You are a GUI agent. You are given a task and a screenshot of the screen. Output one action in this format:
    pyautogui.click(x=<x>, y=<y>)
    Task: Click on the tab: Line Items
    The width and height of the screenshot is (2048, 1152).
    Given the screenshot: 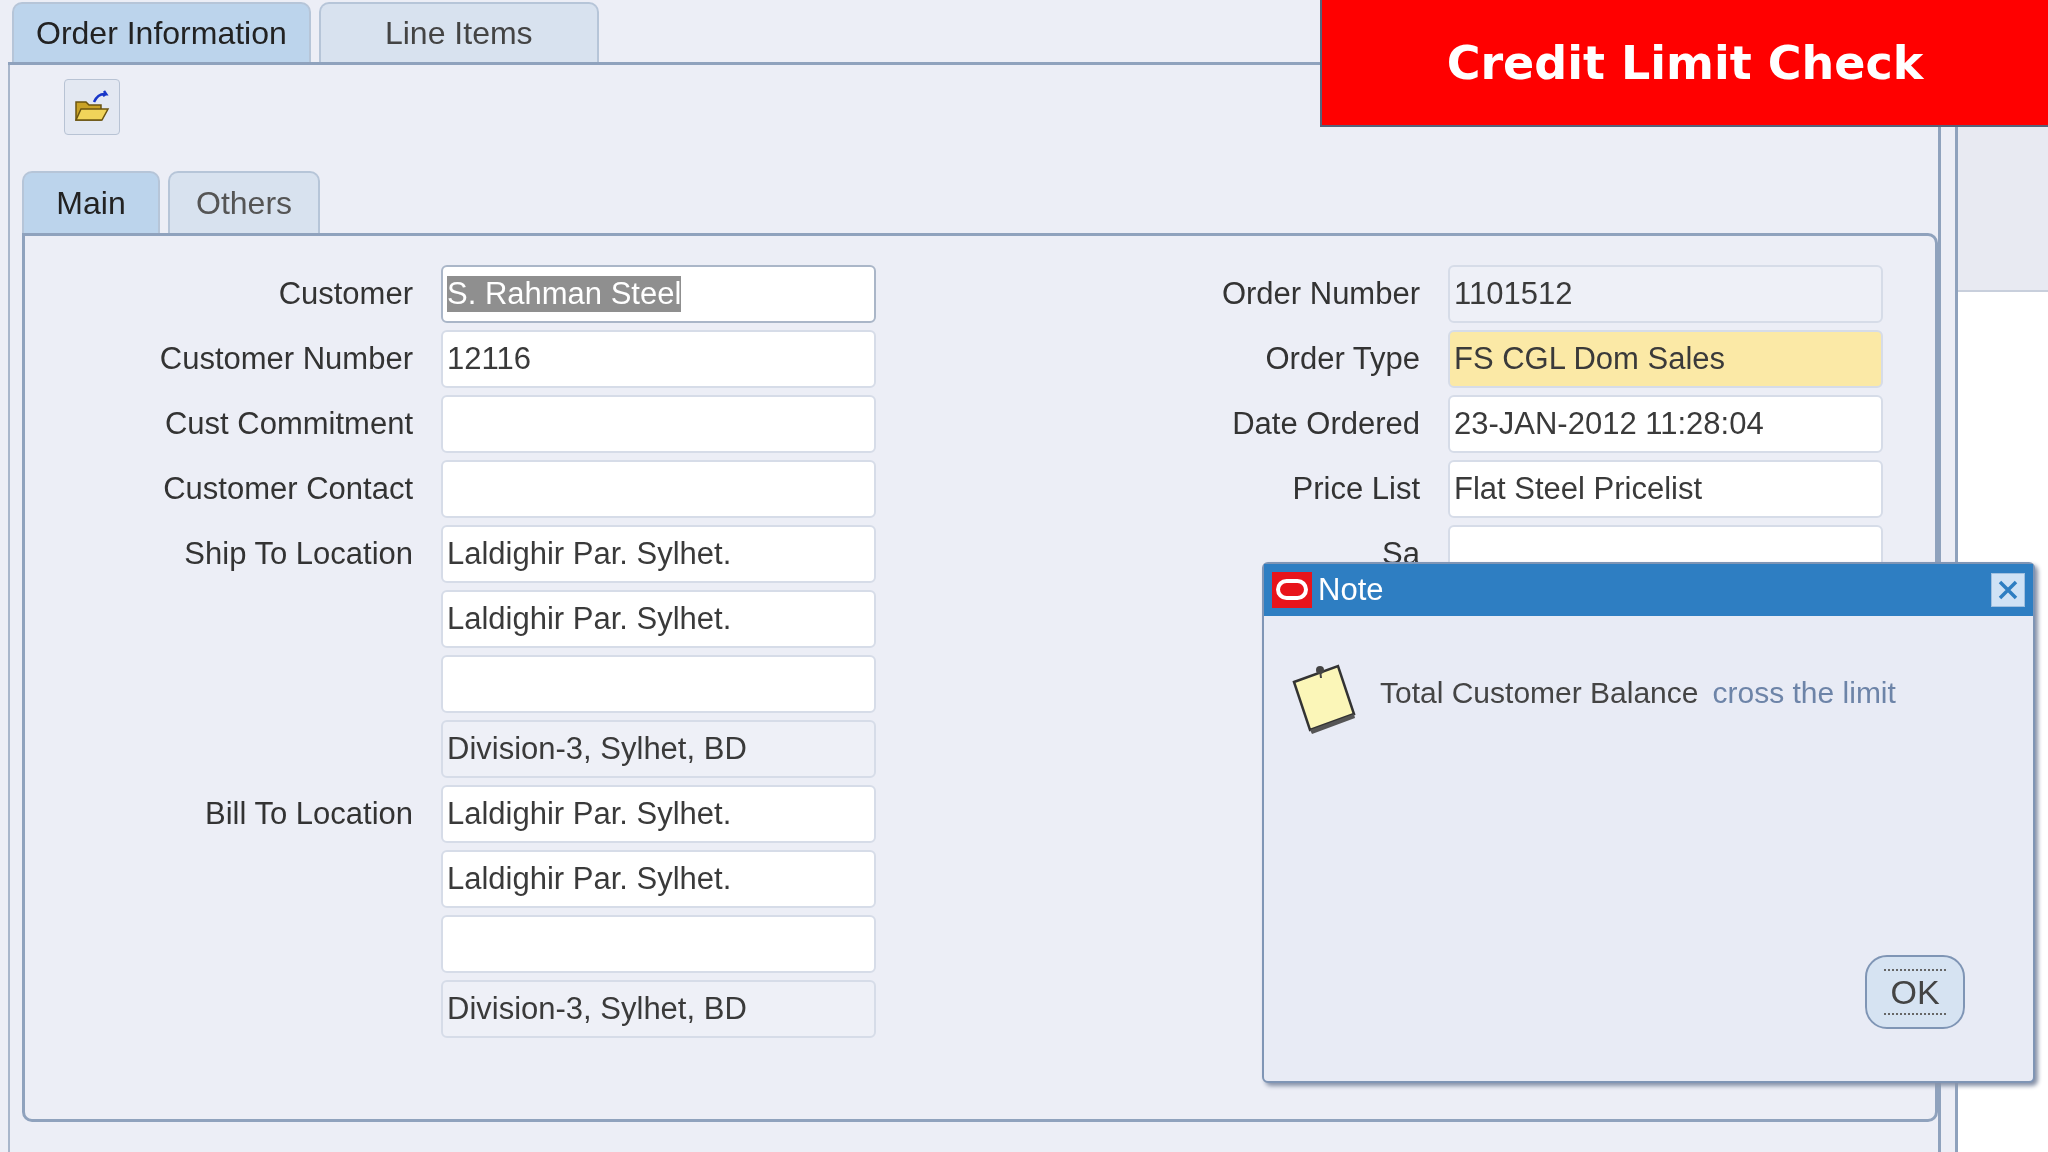 What is the action you would take?
    pyautogui.click(x=458, y=32)
    